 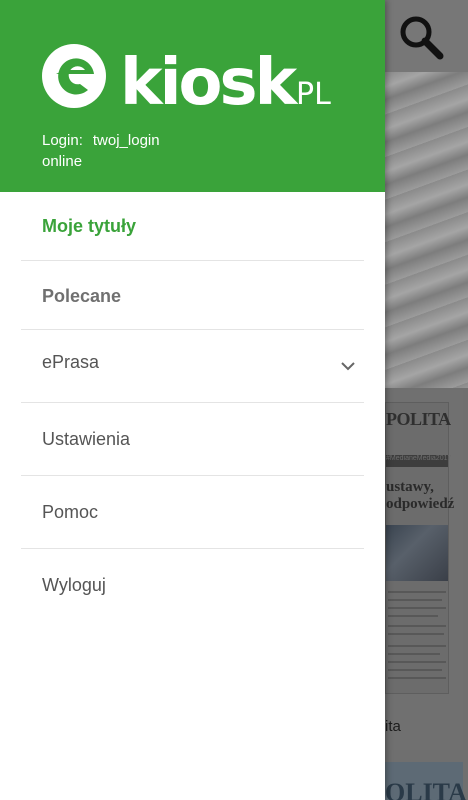 What do you see at coordinates (426, 789) in the screenshot?
I see `next-cover-masthead: OLITA` at bounding box center [426, 789].